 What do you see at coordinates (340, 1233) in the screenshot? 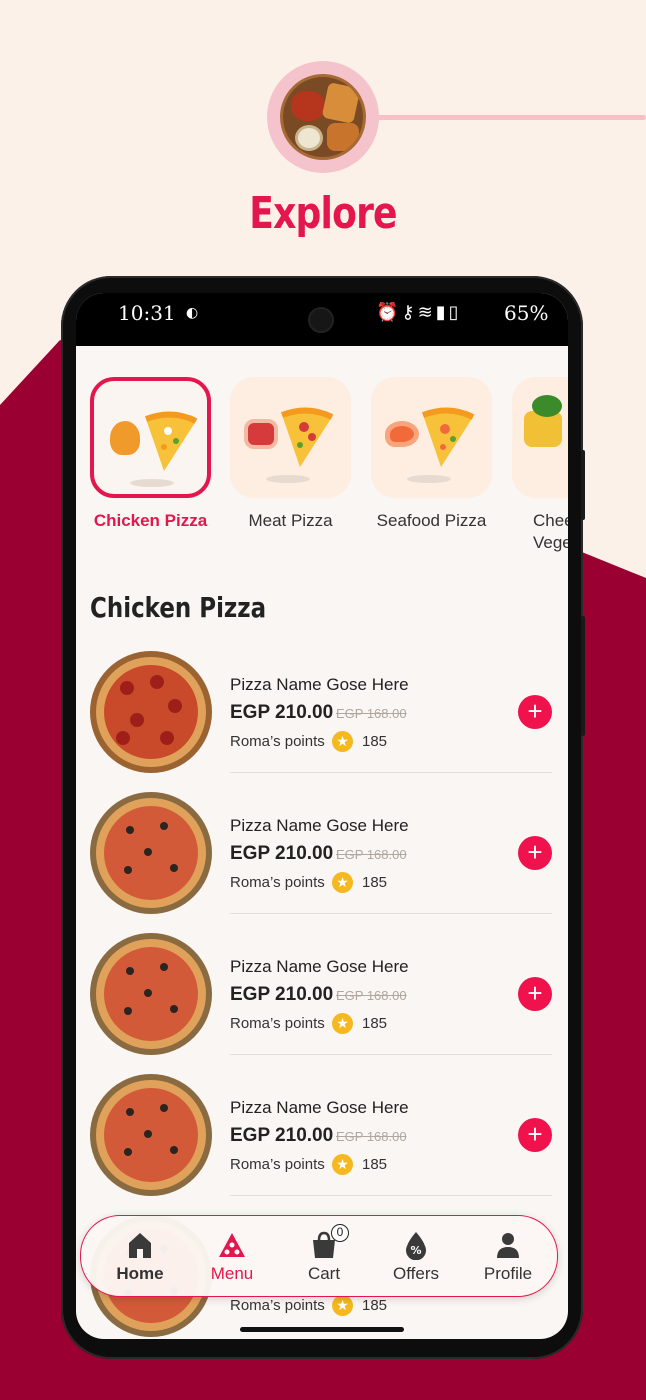
I see `cart-badge: 0` at bounding box center [340, 1233].